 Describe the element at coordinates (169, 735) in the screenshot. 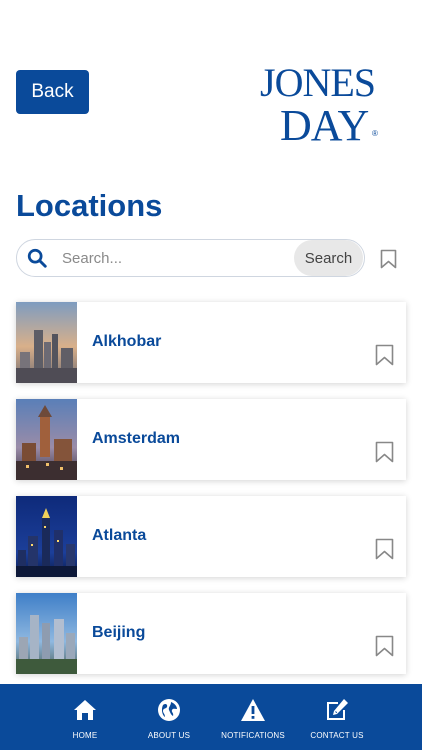

I see `tab-label: ABOUT US` at that location.